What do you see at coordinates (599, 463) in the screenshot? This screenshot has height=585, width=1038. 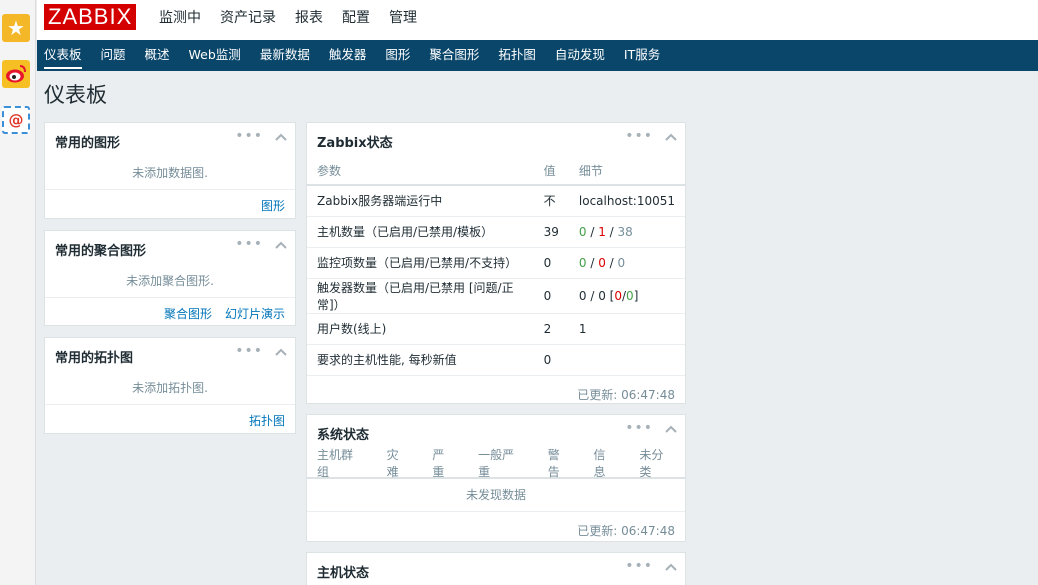 I see `column-header-information: 信息` at bounding box center [599, 463].